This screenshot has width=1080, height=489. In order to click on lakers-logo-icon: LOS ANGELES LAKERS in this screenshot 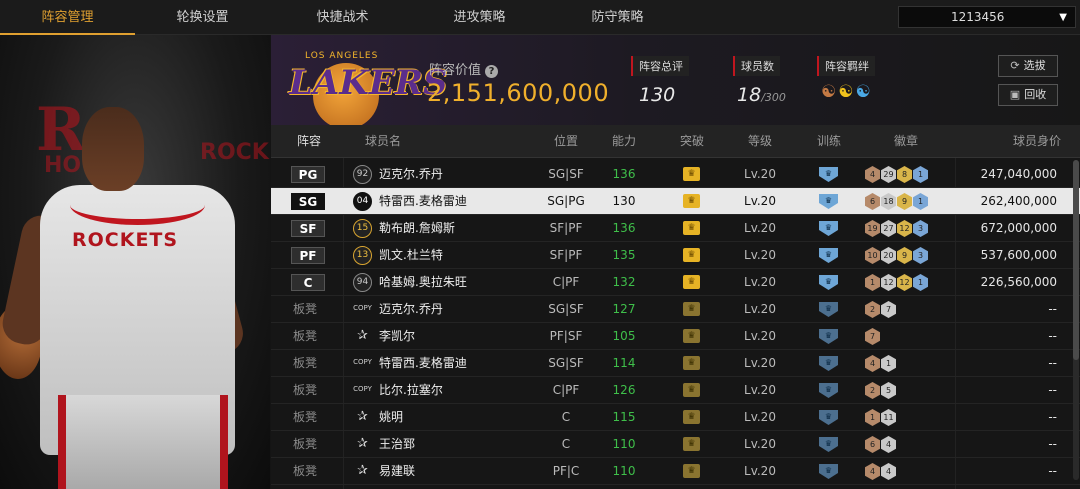, I will do `click(368, 87)`.